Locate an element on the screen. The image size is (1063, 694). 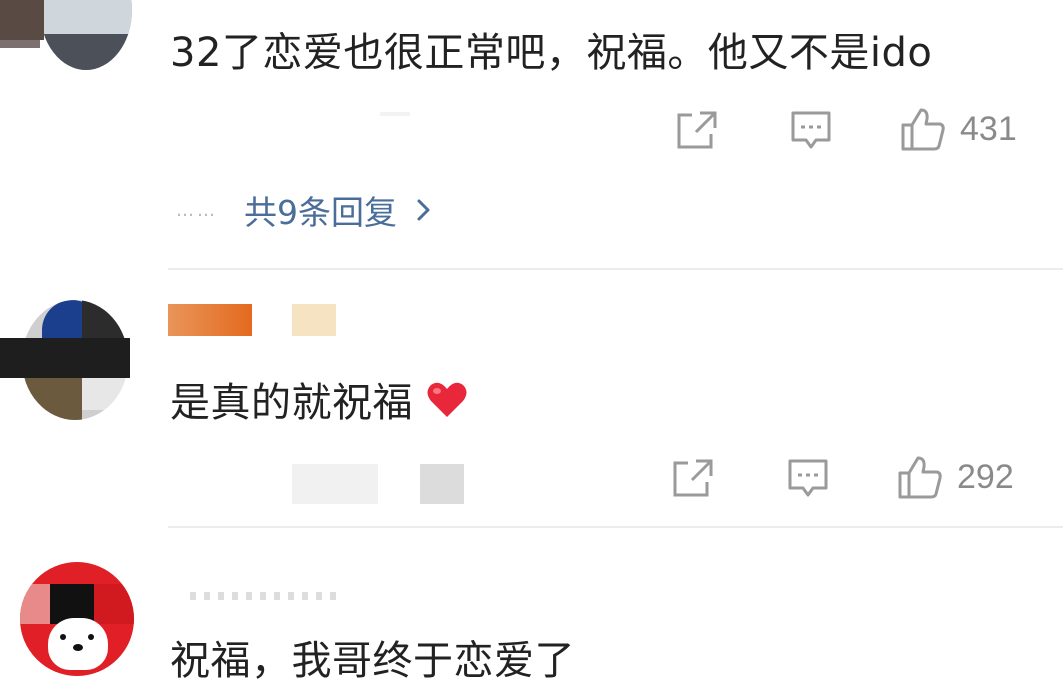
more-replies: …… 共9条回复 is located at coordinates (305, 210).